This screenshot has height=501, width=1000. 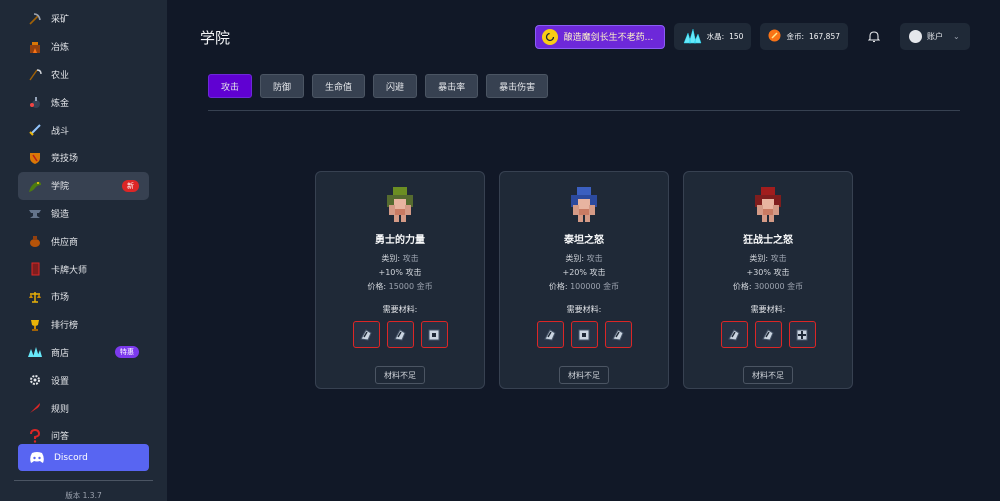 What do you see at coordinates (60, 353) in the screenshot?
I see `sidebar-item-label: 商店` at bounding box center [60, 353].